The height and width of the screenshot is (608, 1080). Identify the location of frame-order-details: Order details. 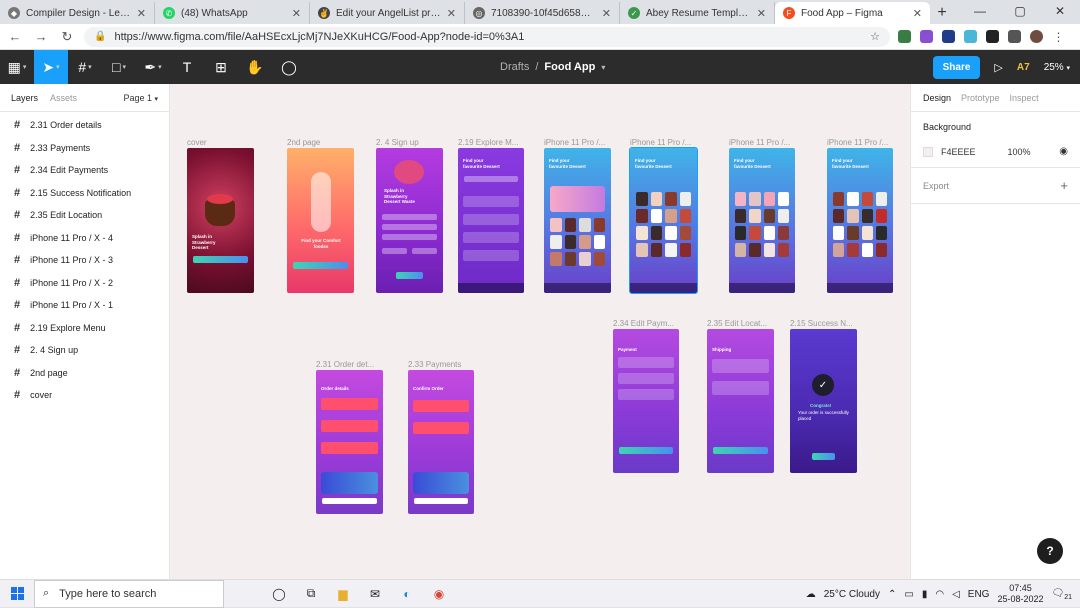
(349, 442).